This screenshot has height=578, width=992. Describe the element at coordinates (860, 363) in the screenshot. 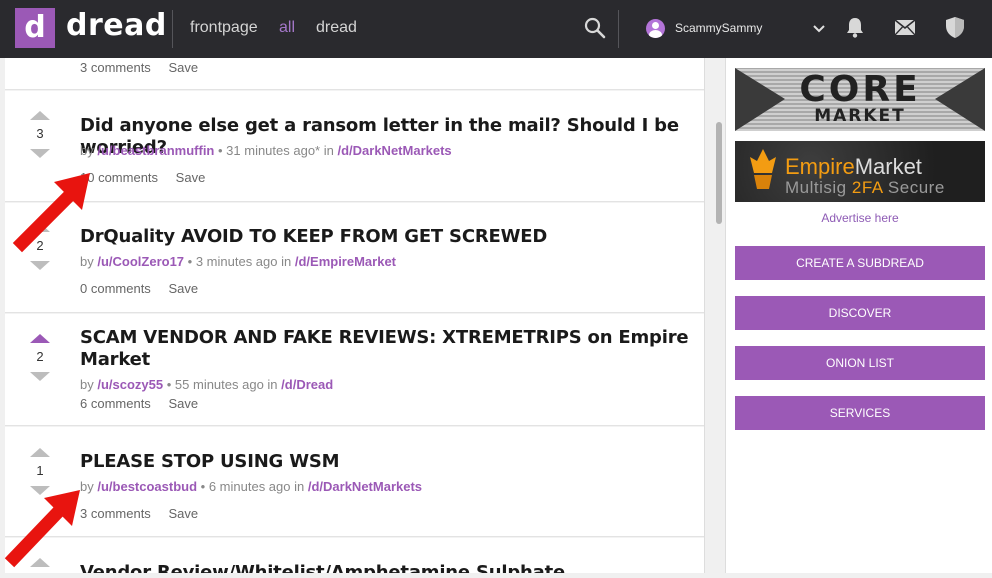

I see `onion-list-button: ONION LIST` at that location.